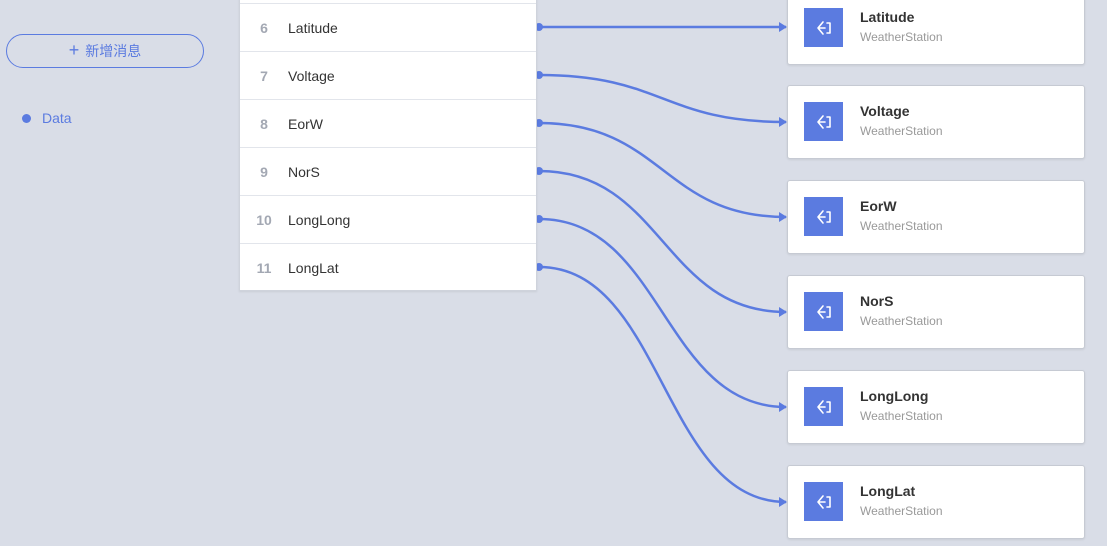 This screenshot has width=1107, height=546. I want to click on field-index: 10, so click(264, 219).